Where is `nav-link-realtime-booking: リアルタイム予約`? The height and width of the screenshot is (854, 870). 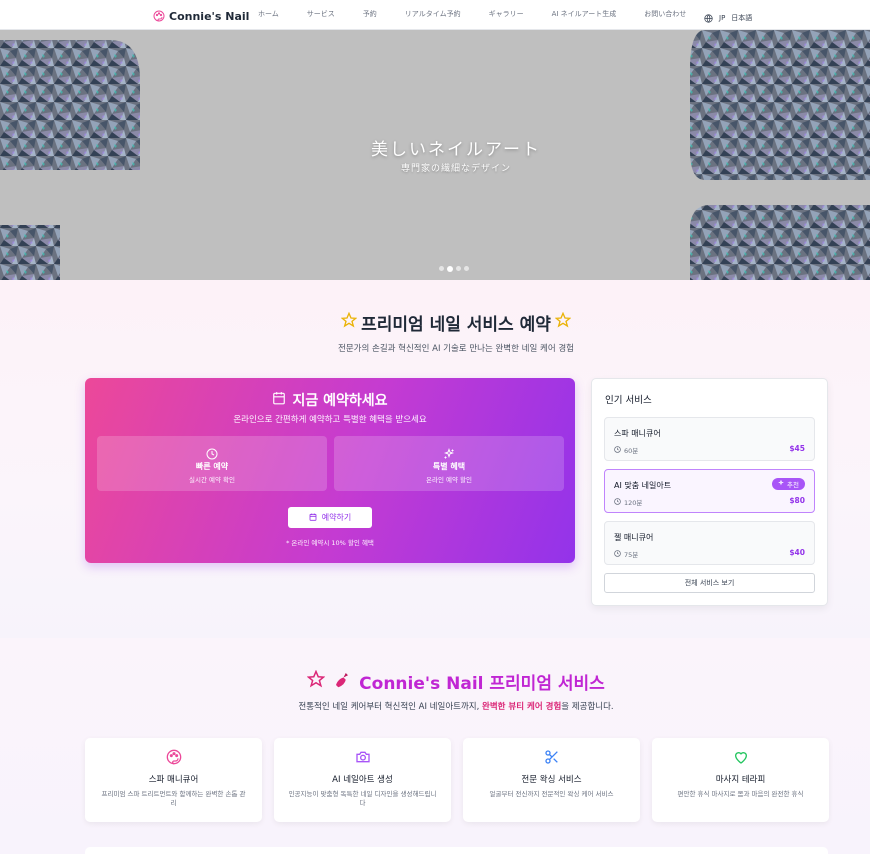 nav-link-realtime-booking: リアルタイム予約 is located at coordinates (433, 14).